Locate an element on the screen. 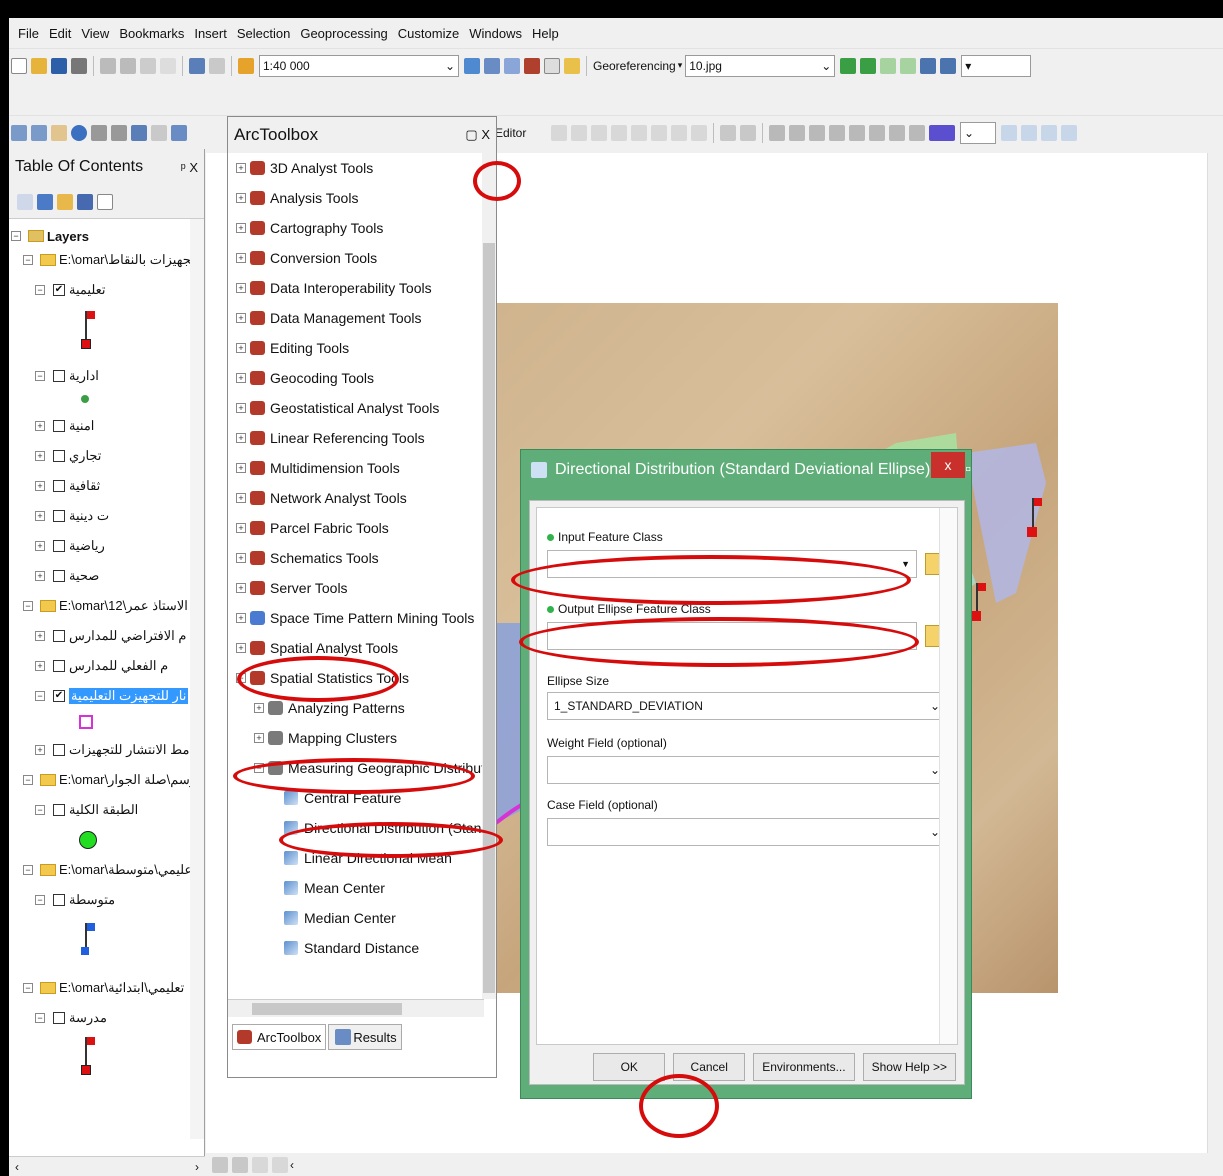  scroll-left-icon: ‹ is located at coordinates (17, 1167).